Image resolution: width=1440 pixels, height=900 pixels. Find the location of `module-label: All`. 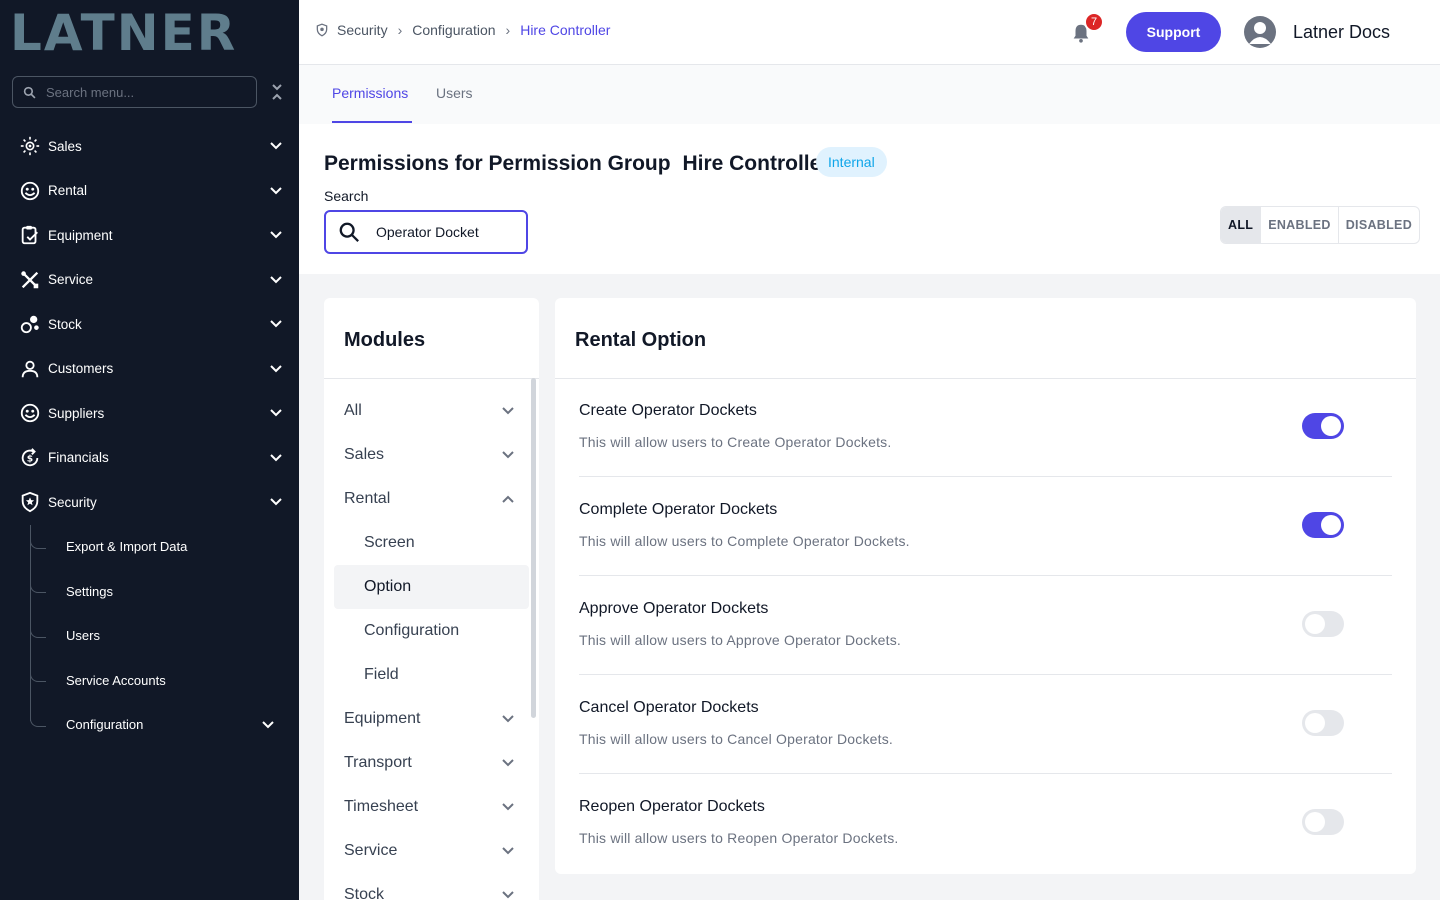

module-label: All is located at coordinates (353, 410).